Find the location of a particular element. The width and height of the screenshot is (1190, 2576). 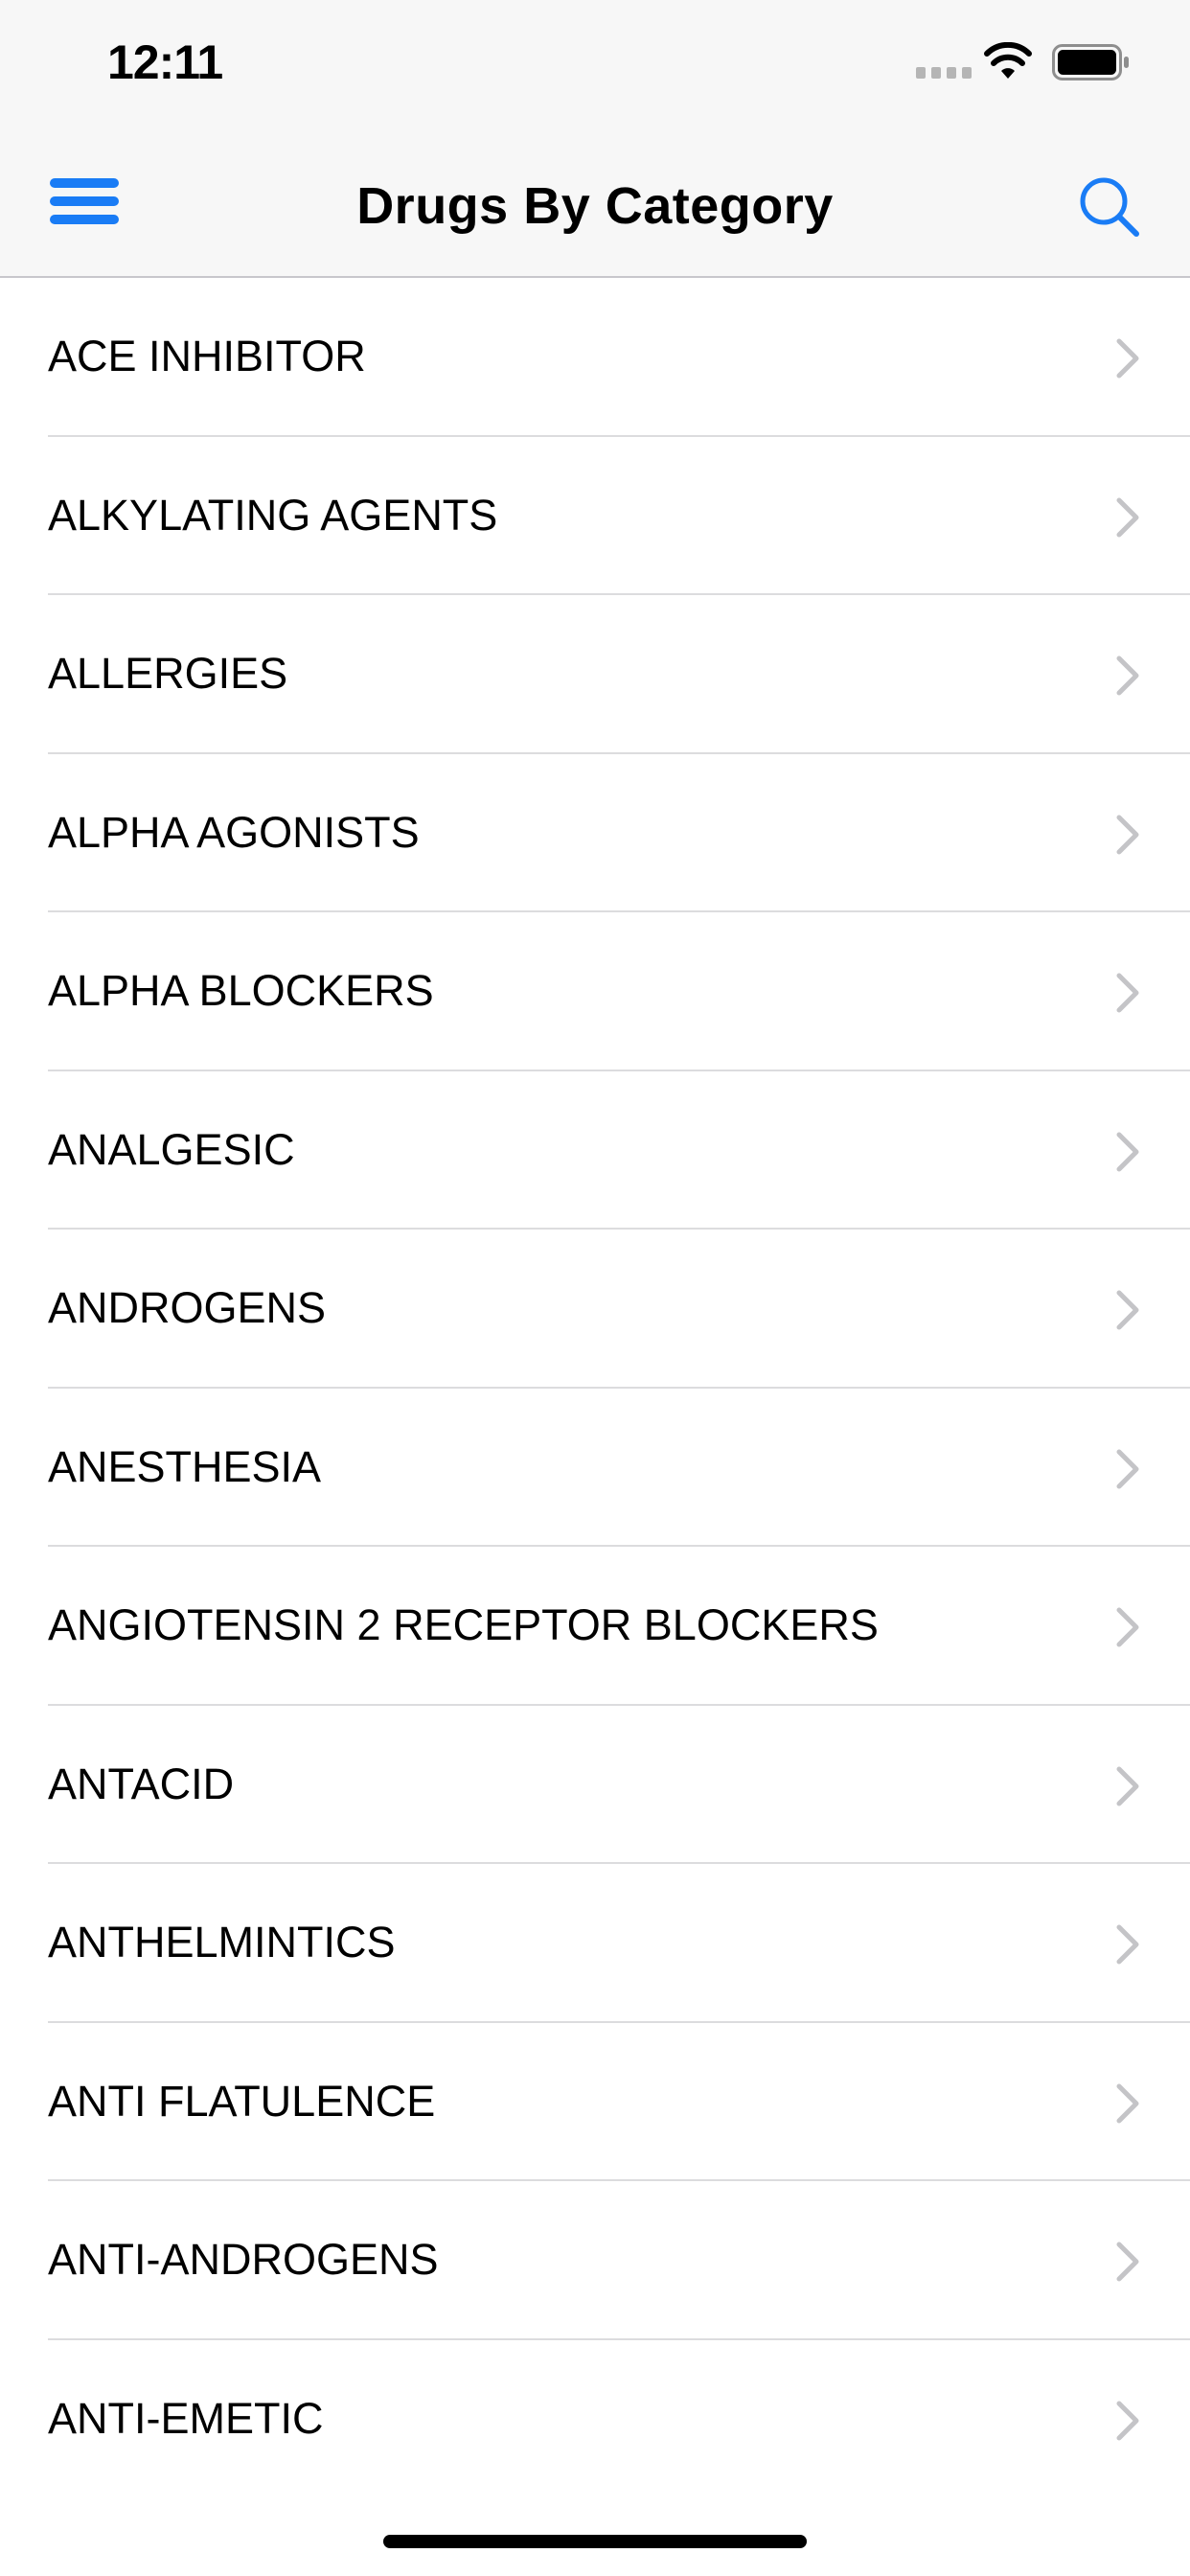

search-icon is located at coordinates (1109, 207).